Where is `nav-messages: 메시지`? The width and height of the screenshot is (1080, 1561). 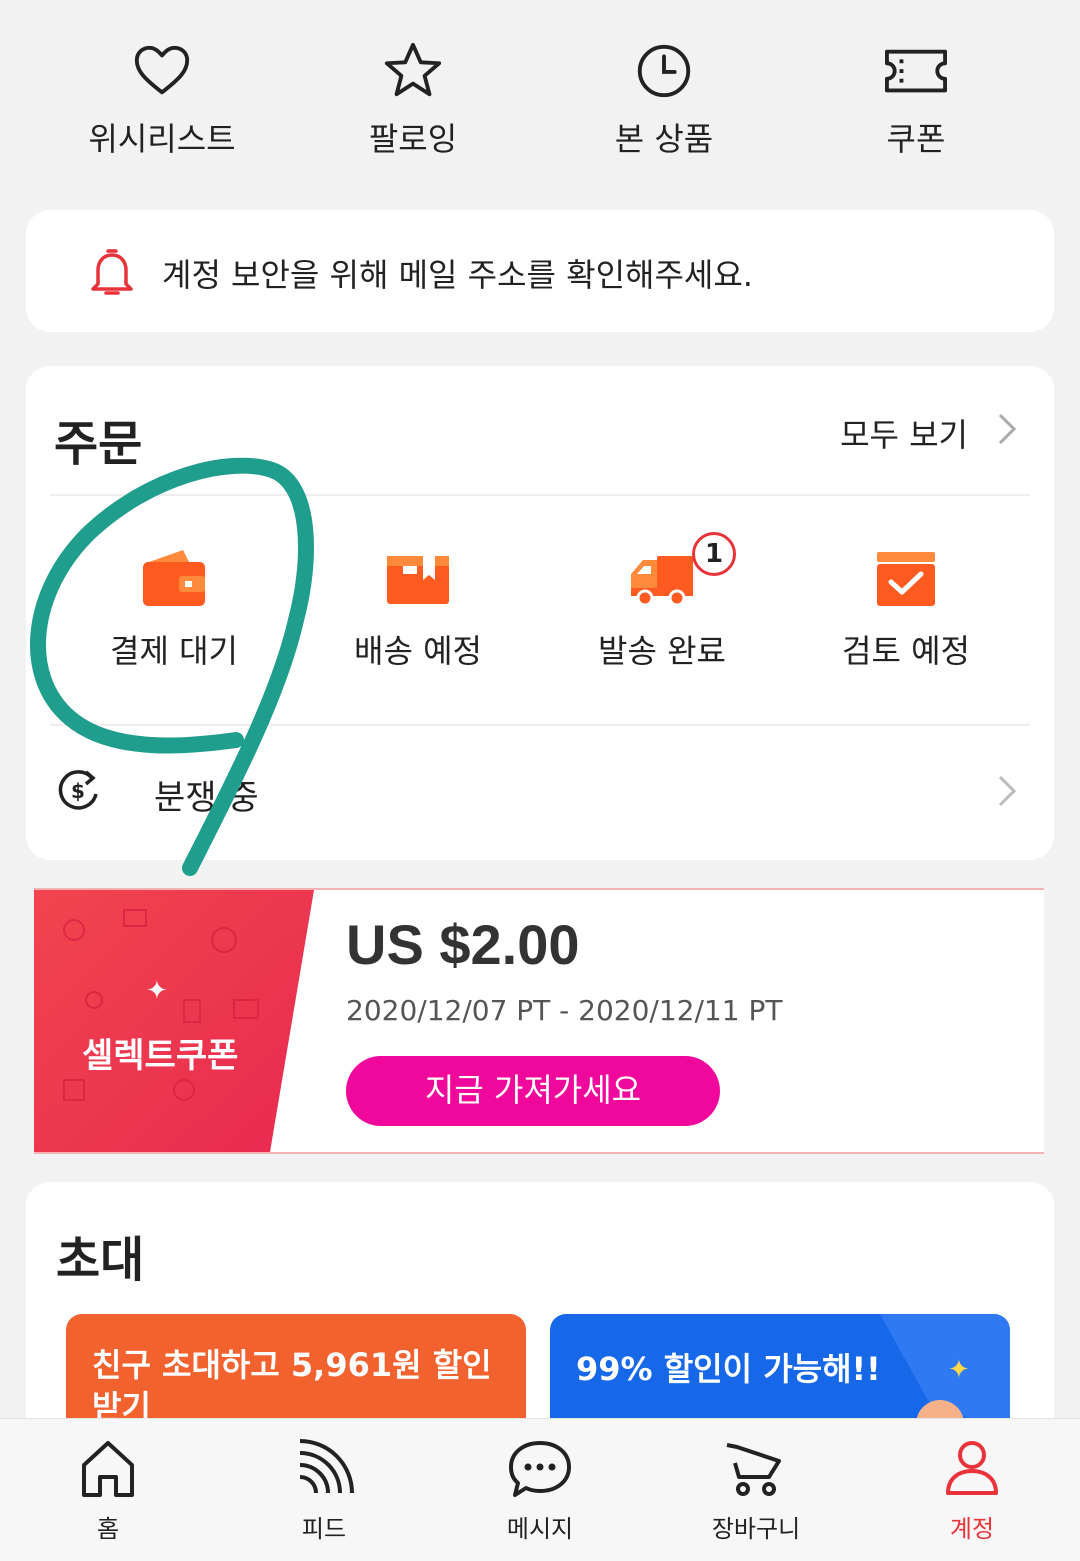
nav-messages: 메시지 is located at coordinates (540, 1490).